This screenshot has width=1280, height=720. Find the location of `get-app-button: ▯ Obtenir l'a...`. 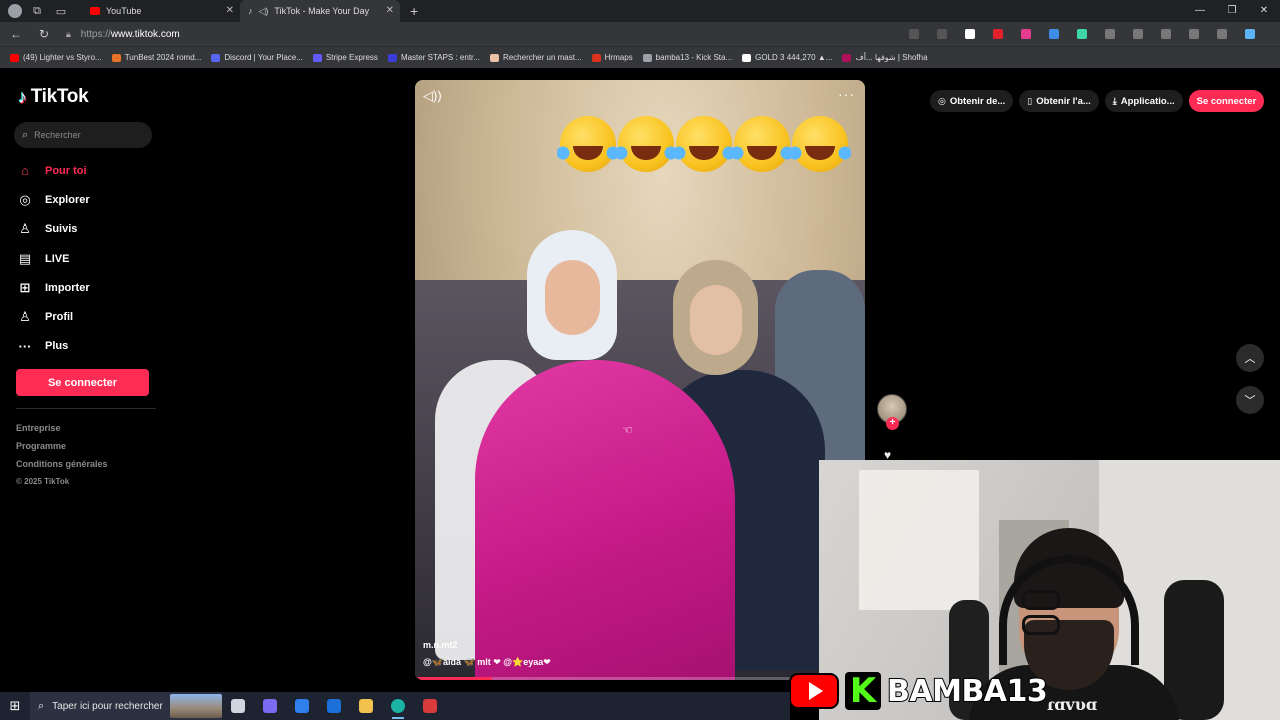

get-app-button: ▯ Obtenir l'a... is located at coordinates (1059, 101).